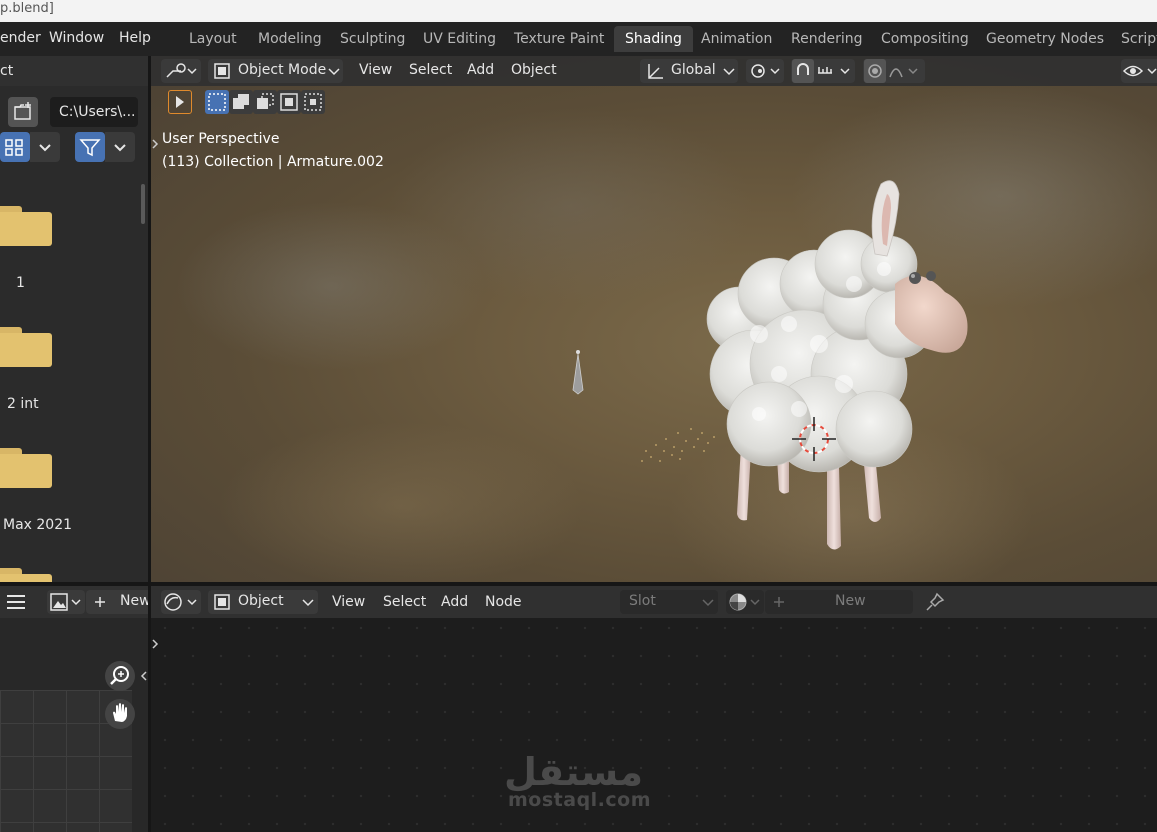 The image size is (1157, 832). I want to click on select-extend-button, so click(241, 102).